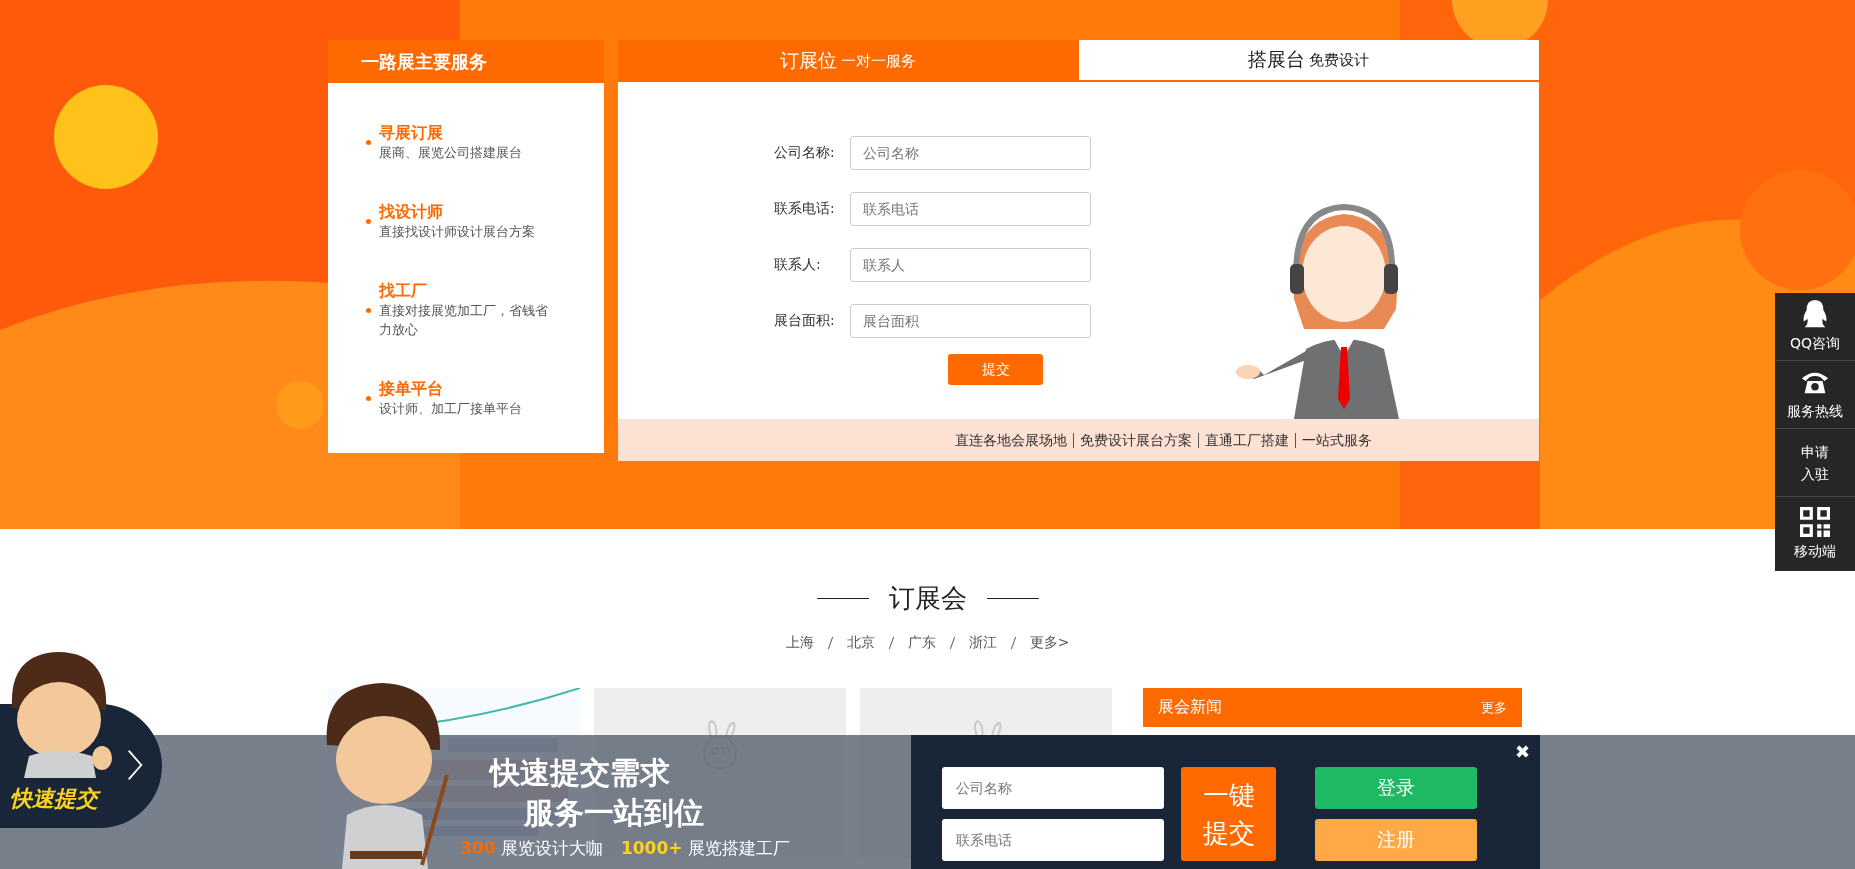  Describe the element at coordinates (1815, 521) in the screenshot. I see `qr-code-icon` at that location.